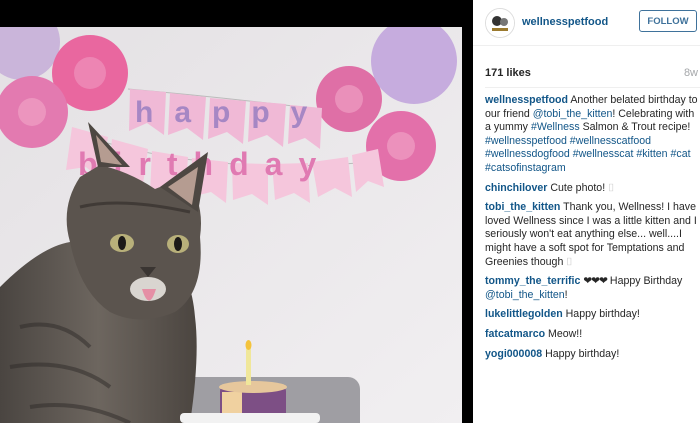 The image size is (700, 423). Describe the element at coordinates (691, 73) in the screenshot. I see `post-age: 8w` at that location.